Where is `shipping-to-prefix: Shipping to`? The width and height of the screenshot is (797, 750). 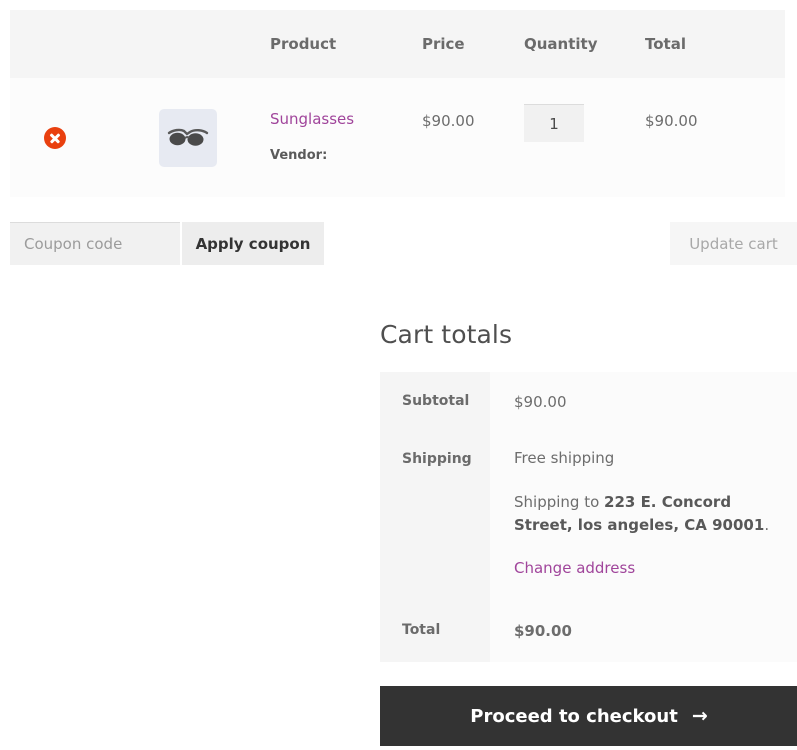
shipping-to-prefix: Shipping to is located at coordinates (559, 502).